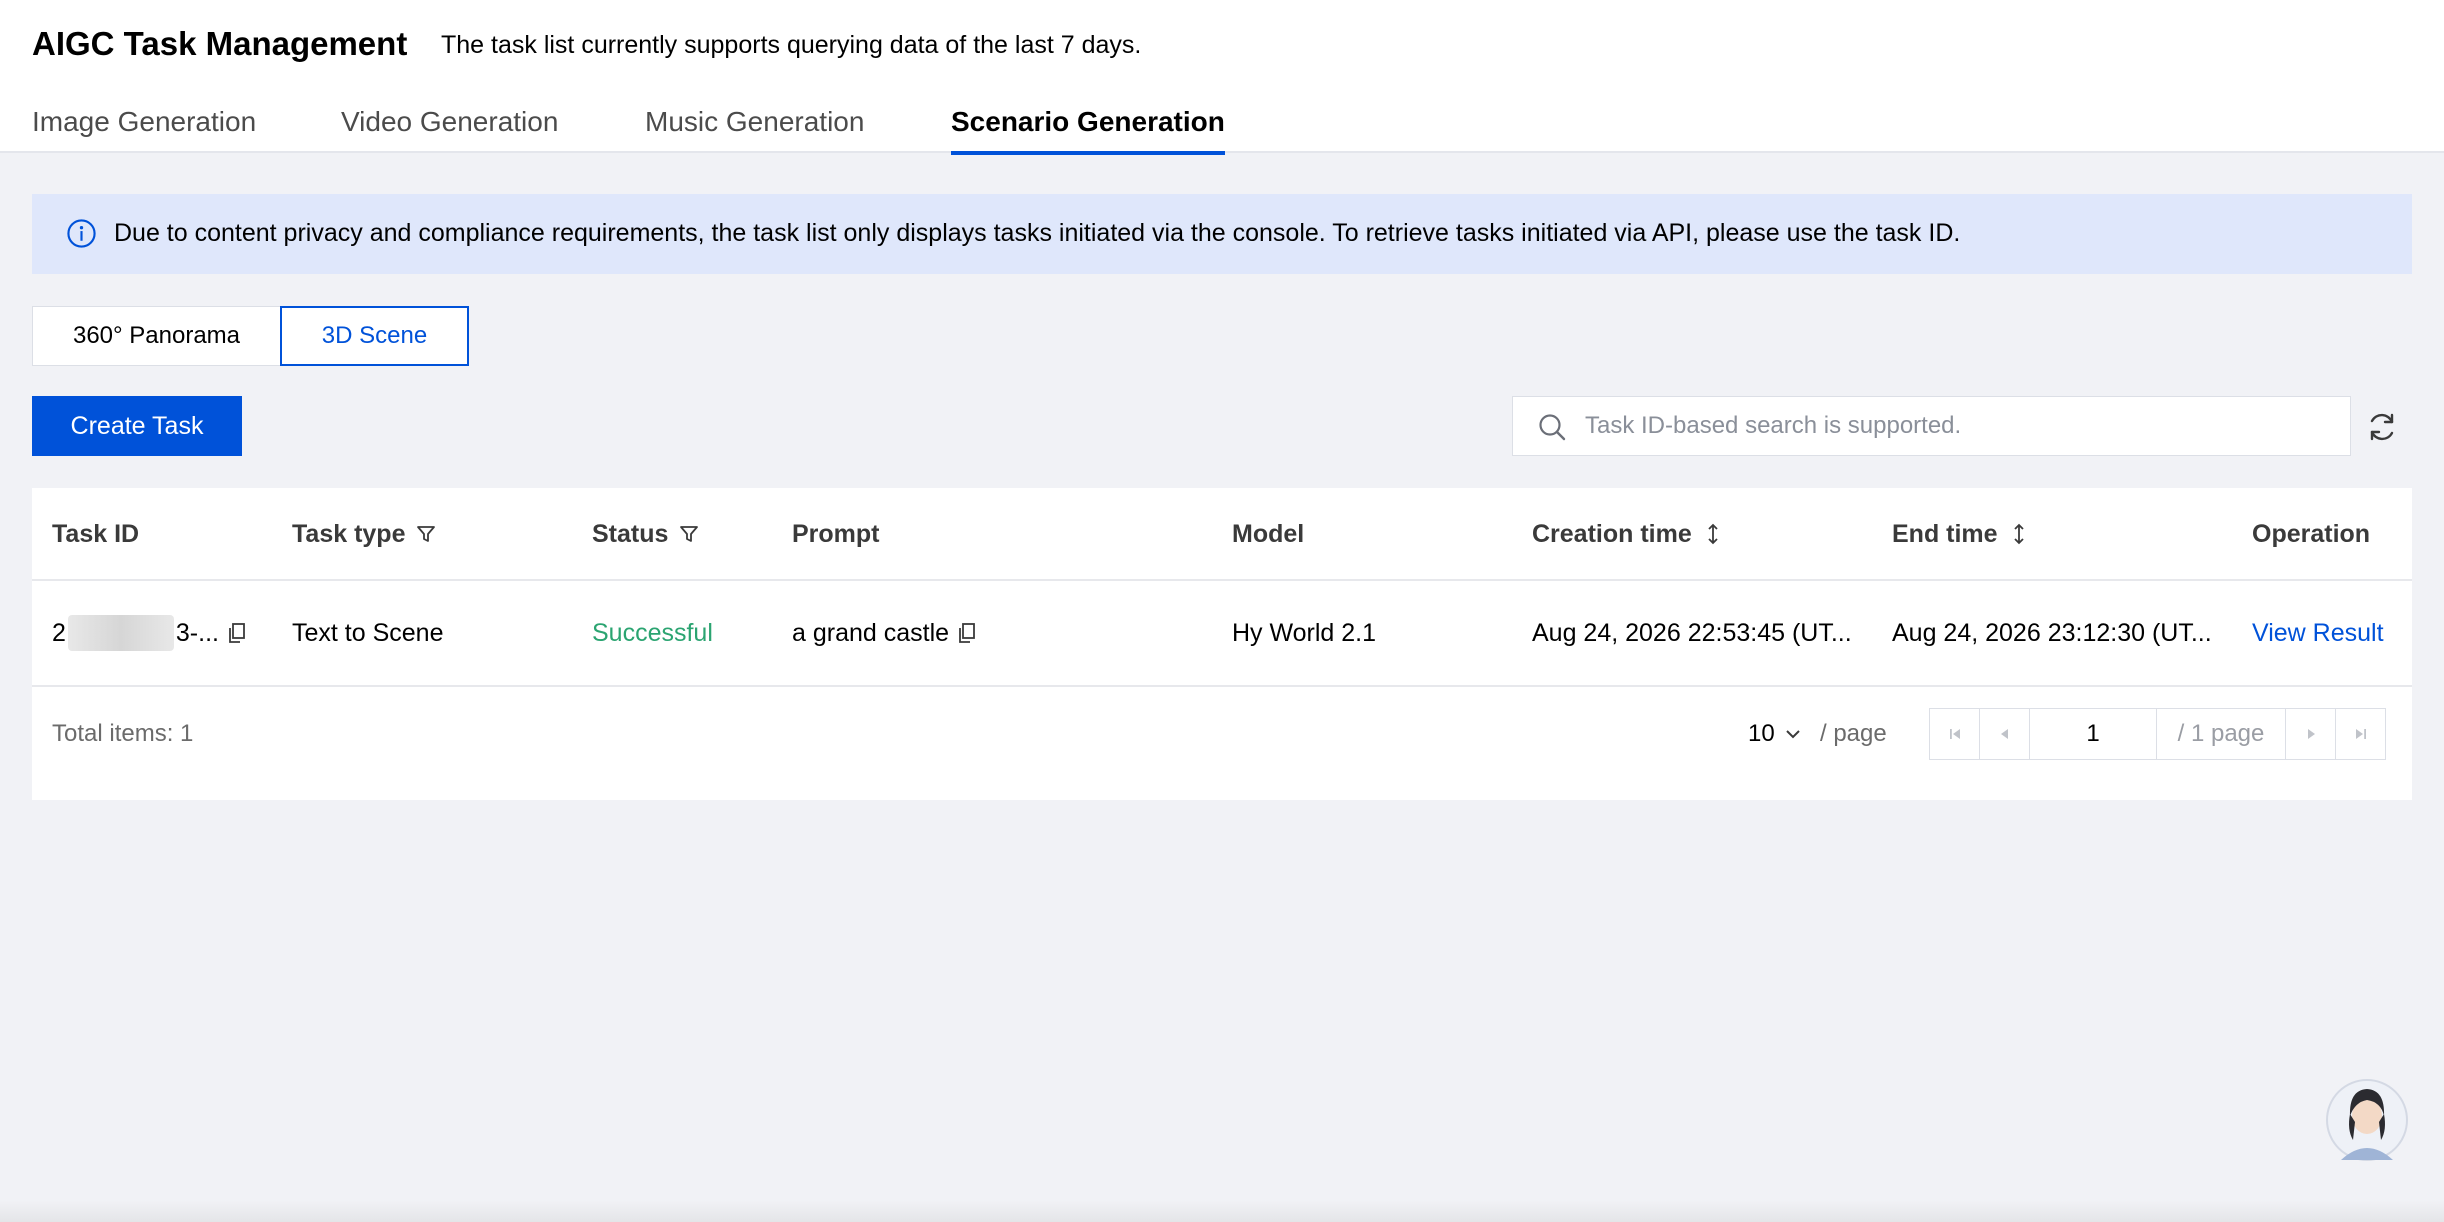 The image size is (2444, 1222). What do you see at coordinates (2093, 734) in the screenshot?
I see `current-page-input` at bounding box center [2093, 734].